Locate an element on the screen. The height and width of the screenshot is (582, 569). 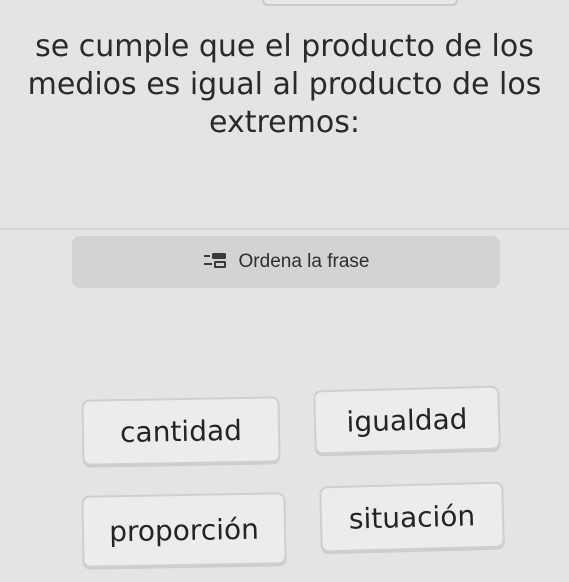
instruction-label: Ordena la frase is located at coordinates (304, 261).